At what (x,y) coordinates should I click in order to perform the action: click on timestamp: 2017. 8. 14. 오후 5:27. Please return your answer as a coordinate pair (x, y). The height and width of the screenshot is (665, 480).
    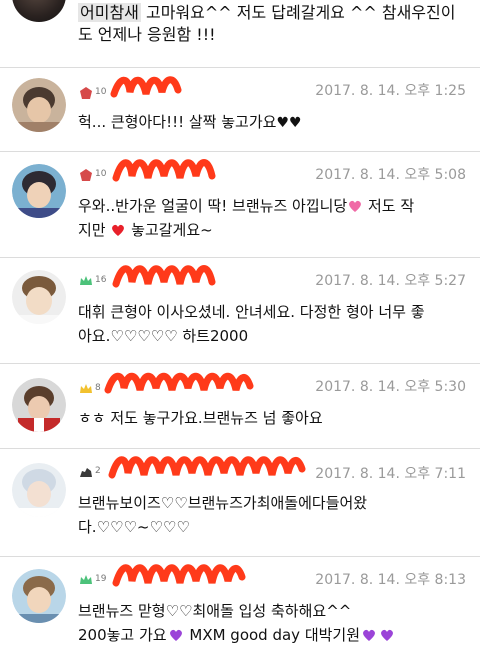
    Looking at the image, I should click on (390, 281).